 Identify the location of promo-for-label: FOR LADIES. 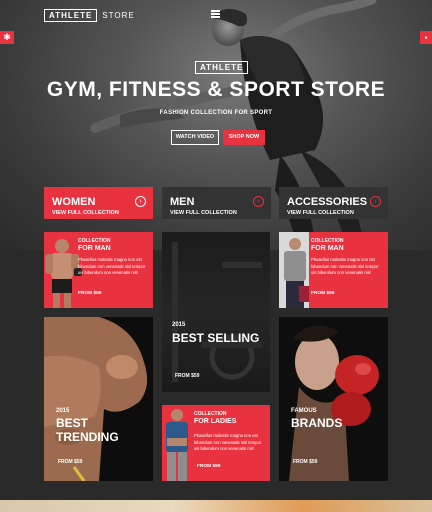
(215, 421).